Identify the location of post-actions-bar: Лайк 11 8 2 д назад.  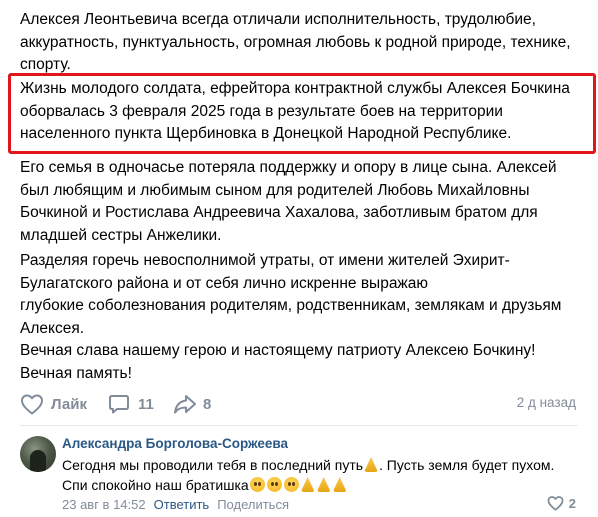
(299, 404).